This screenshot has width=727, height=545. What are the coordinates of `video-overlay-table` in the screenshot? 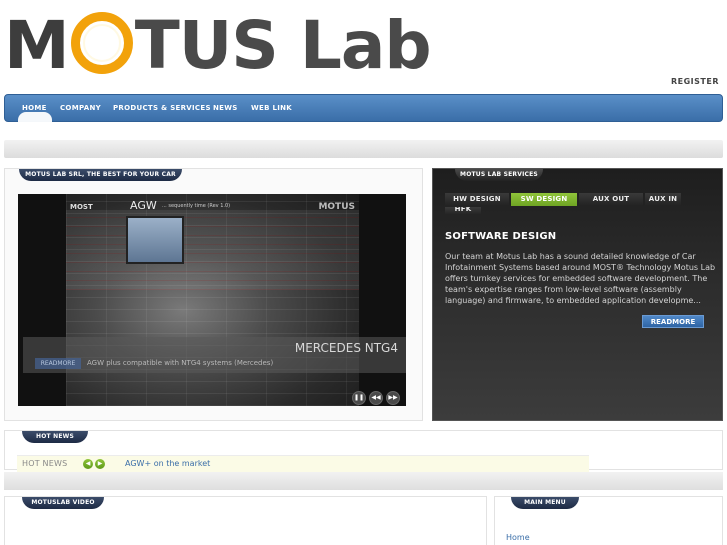 It's located at (212, 250).